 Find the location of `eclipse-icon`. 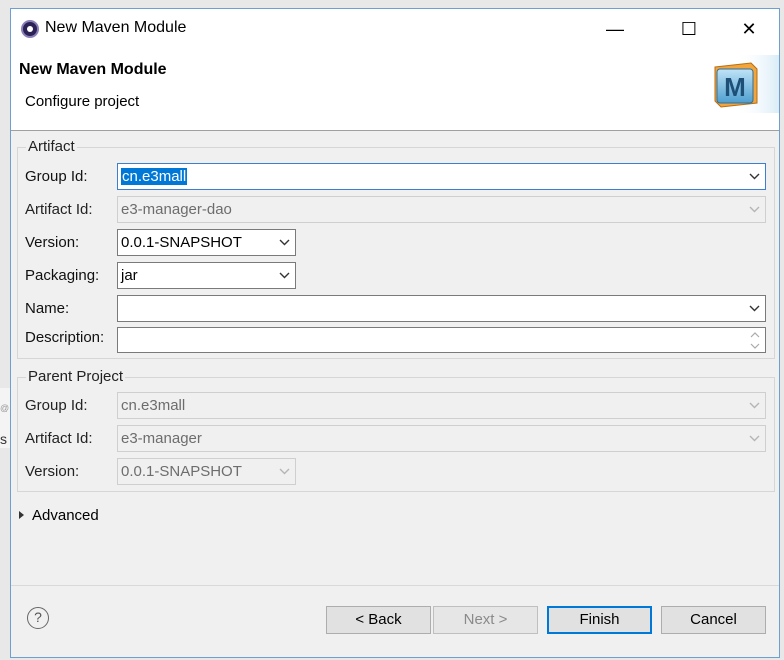

eclipse-icon is located at coordinates (30, 29).